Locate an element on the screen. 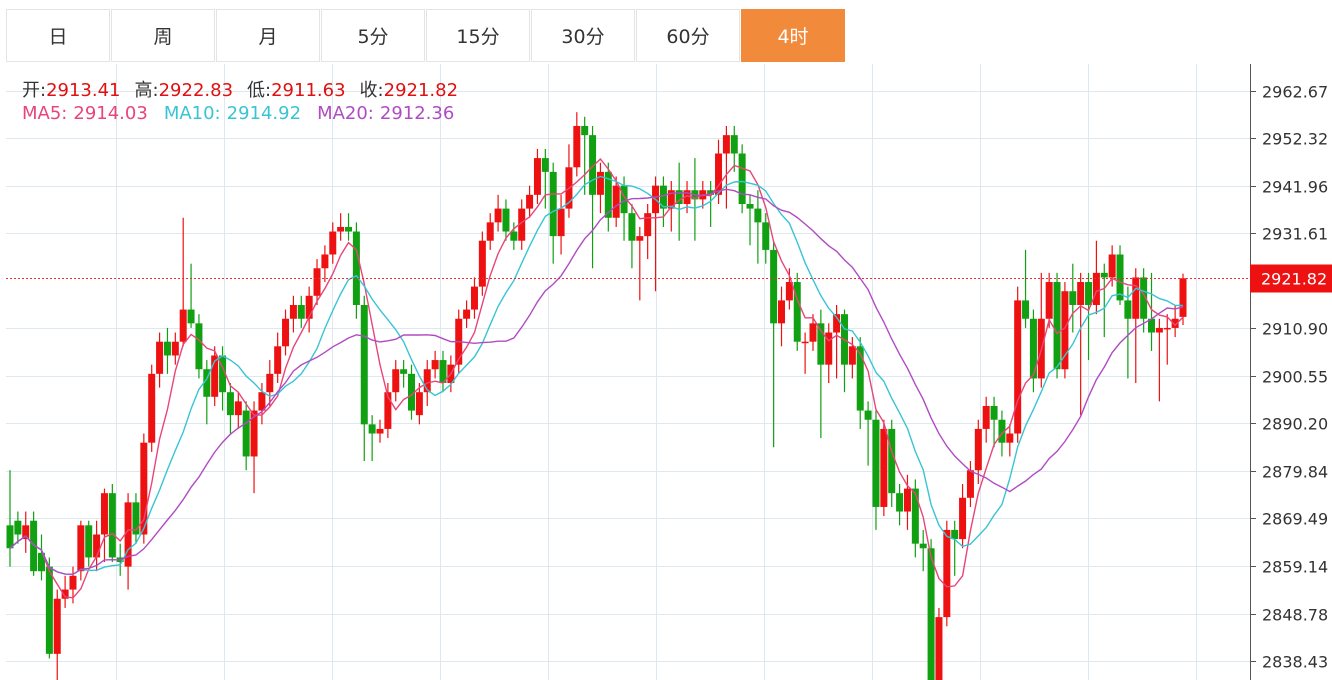 This screenshot has width=1332, height=680. y-tick-label: 2941.96 is located at coordinates (1295, 187).